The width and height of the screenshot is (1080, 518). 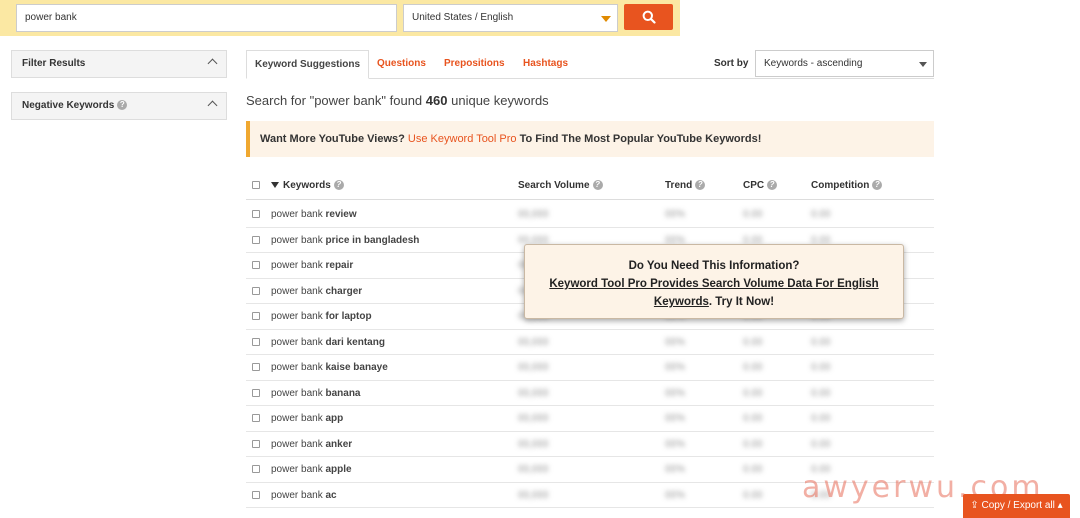 I want to click on search-button, so click(x=648, y=17).